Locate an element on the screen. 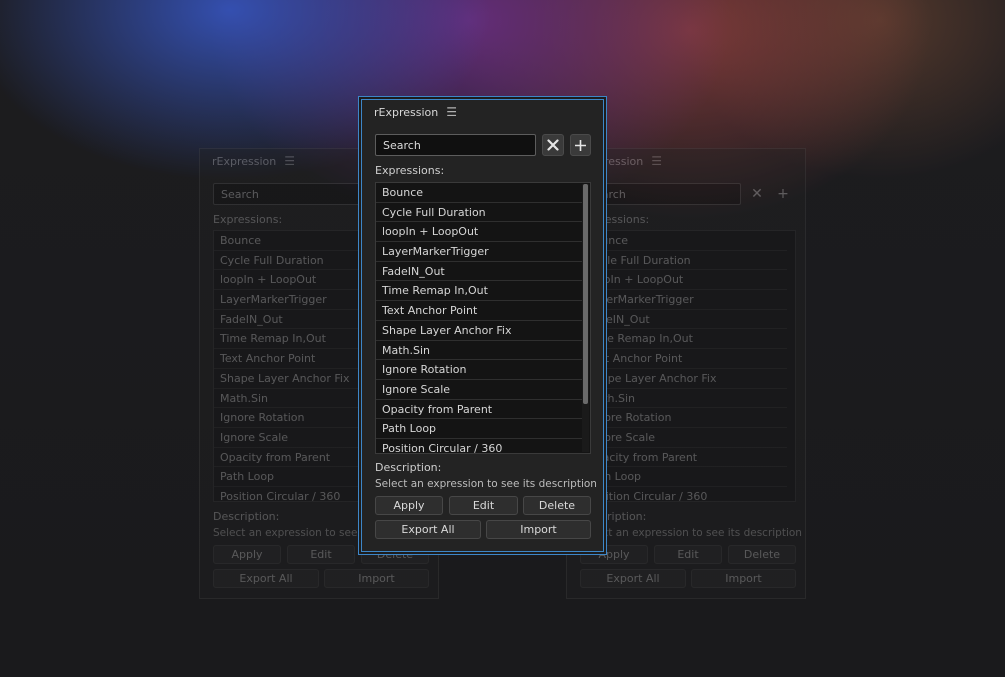 The image size is (1005, 677). expressions-label: Expressions: is located at coordinates (410, 170).